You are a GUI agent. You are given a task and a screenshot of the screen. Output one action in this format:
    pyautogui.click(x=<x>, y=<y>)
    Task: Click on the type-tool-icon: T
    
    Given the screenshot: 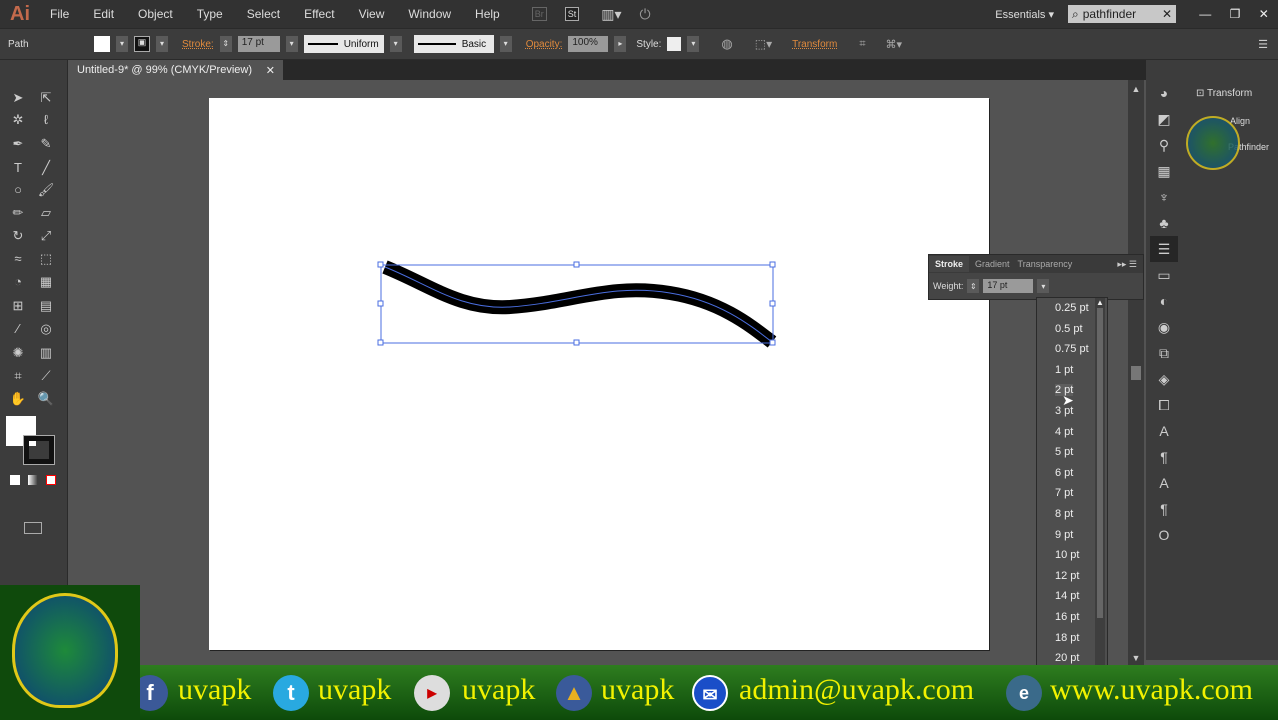 What is the action you would take?
    pyautogui.click(x=18, y=168)
    